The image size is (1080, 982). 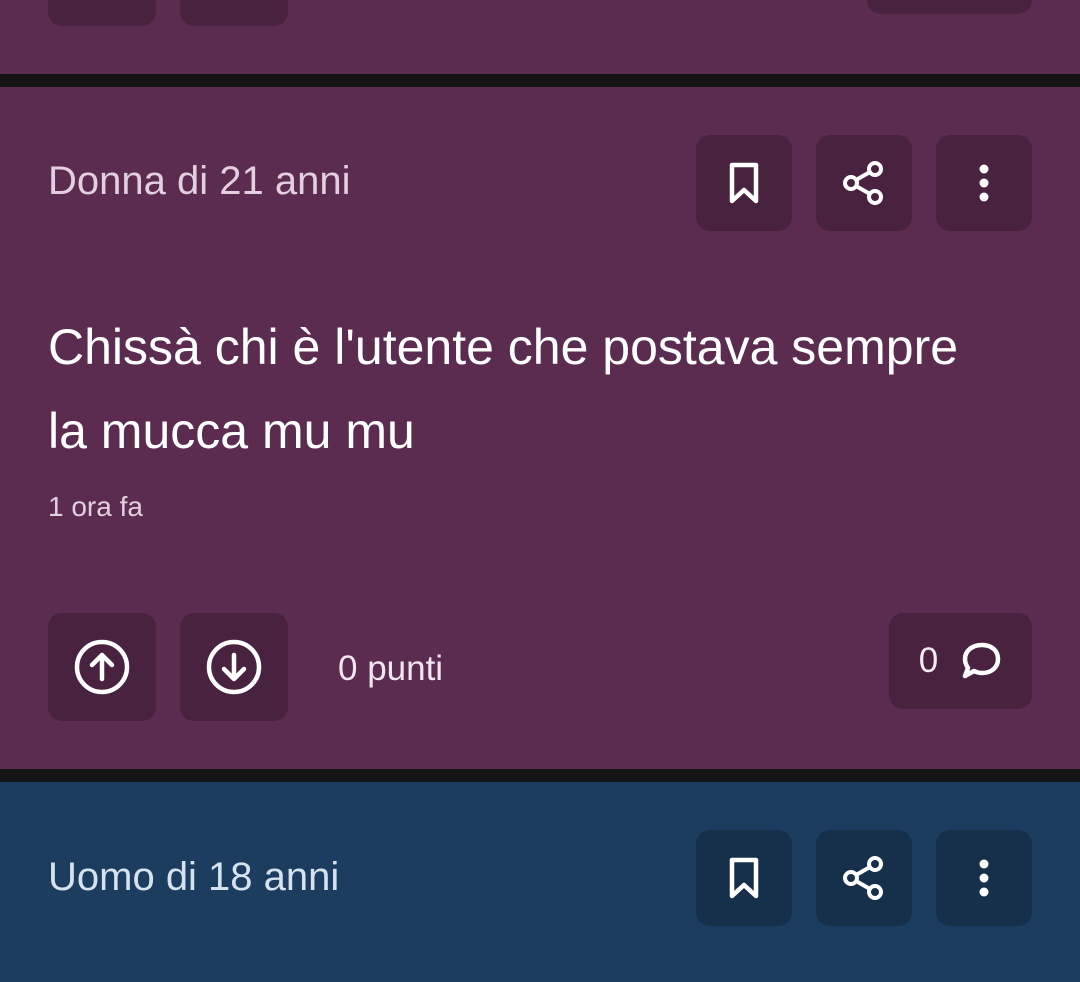 I want to click on post-time: 1 ora fa, so click(x=95, y=506).